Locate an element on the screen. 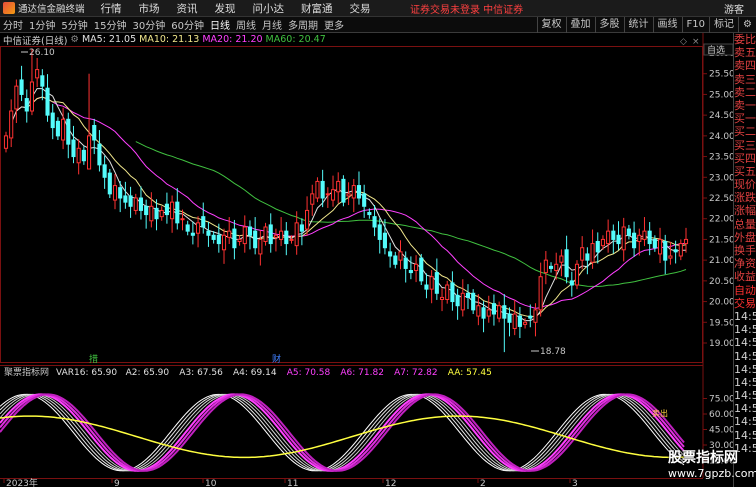 The height and width of the screenshot is (487, 756). x-tick-label: 2 is located at coordinates (483, 483).